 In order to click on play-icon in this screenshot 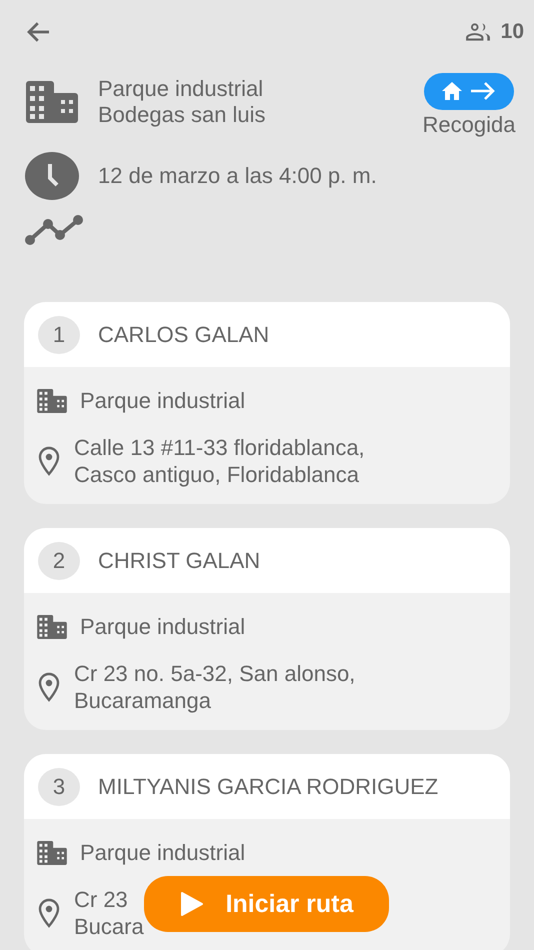, I will do `click(192, 904)`.